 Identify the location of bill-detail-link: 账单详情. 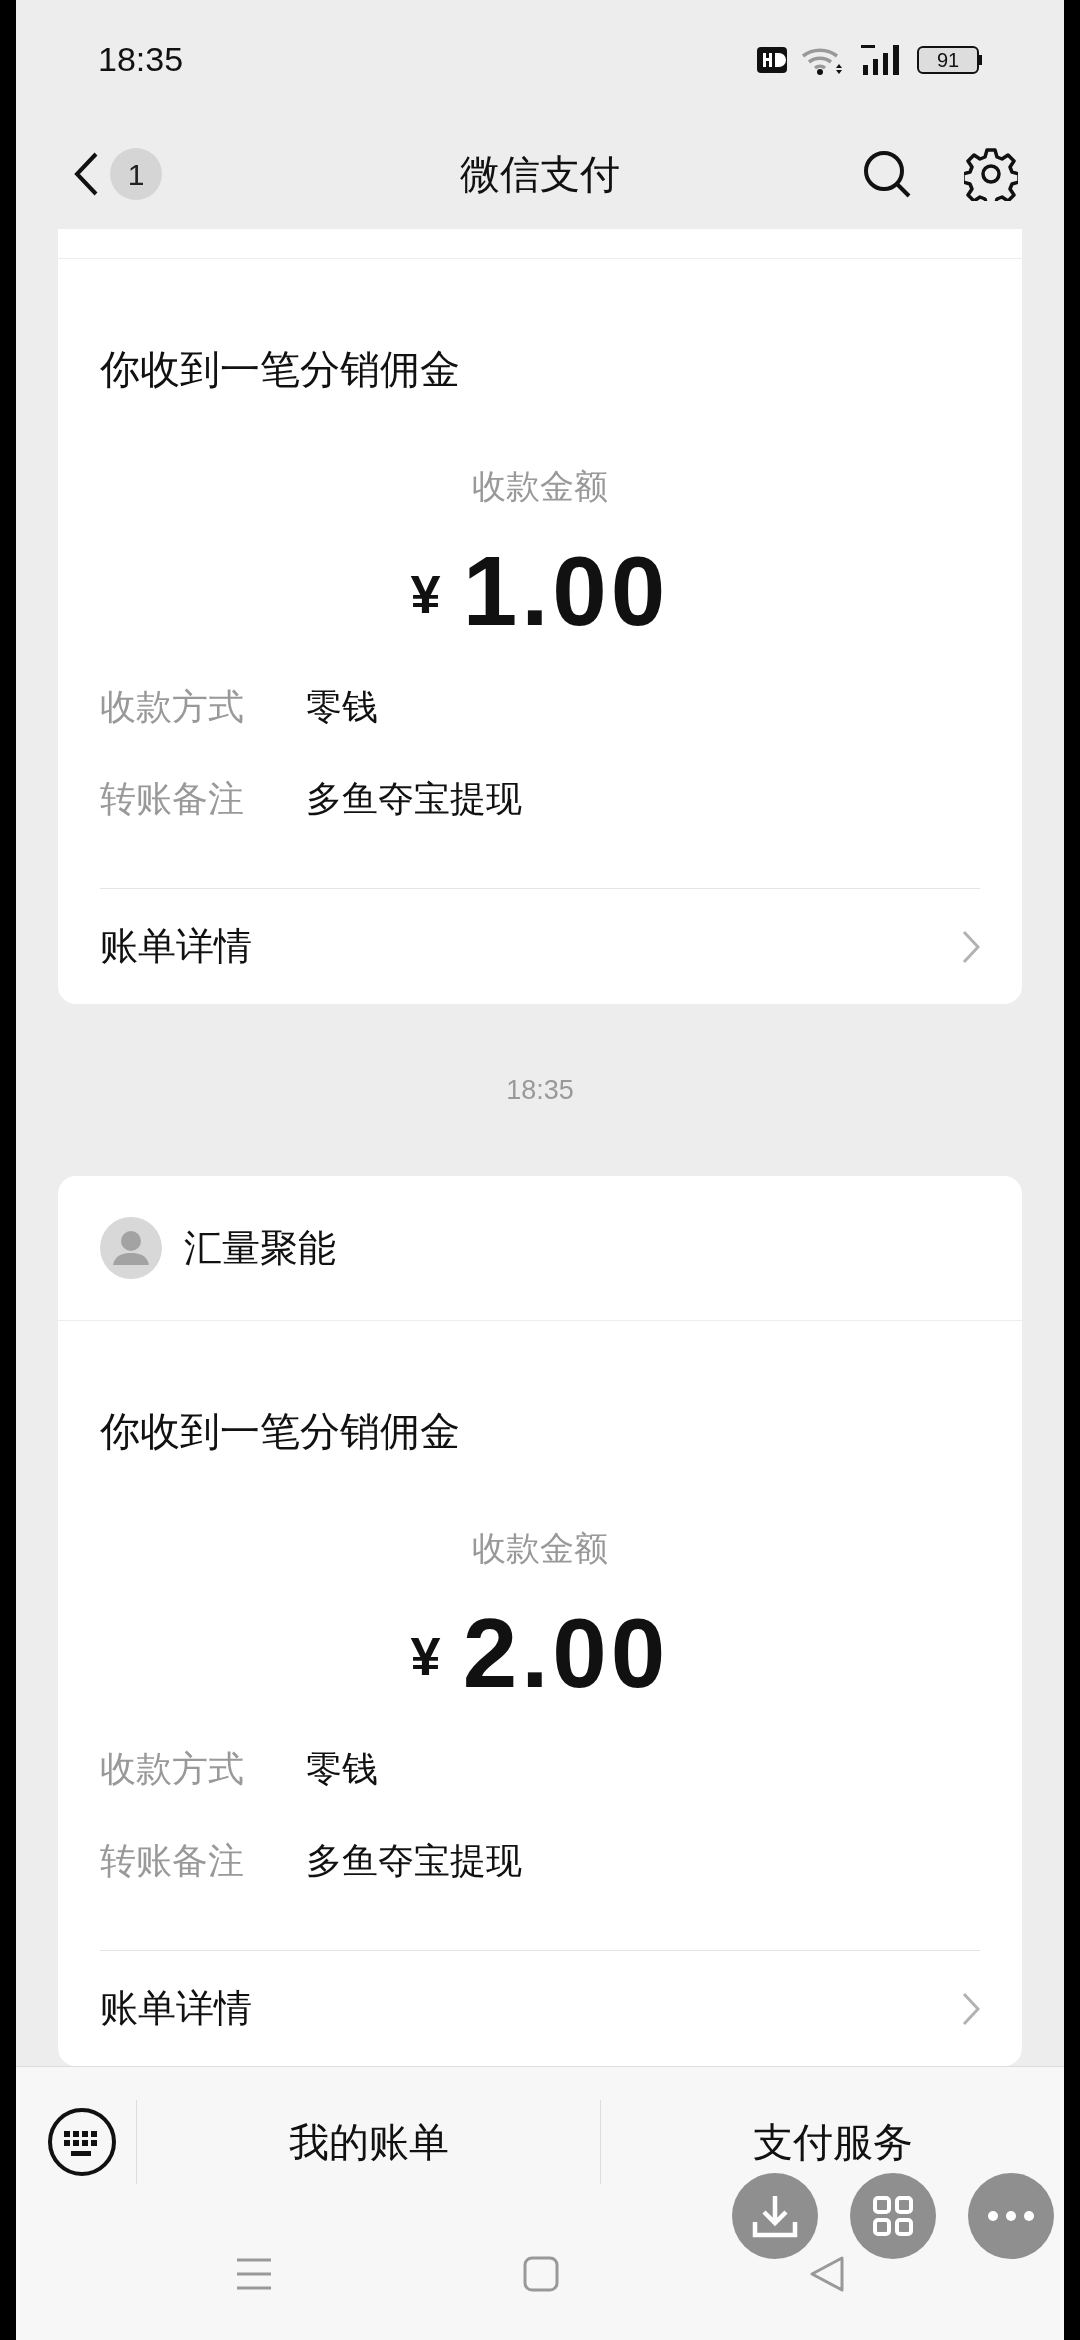
(540, 946).